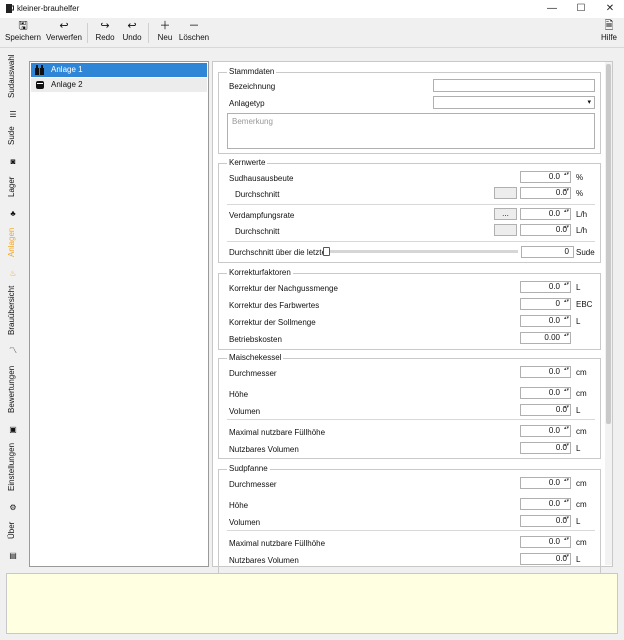 Image resolution: width=624 pixels, height=640 pixels. Describe the element at coordinates (64, 26) in the screenshot. I see `undo-arrow-icon: ↩` at that location.